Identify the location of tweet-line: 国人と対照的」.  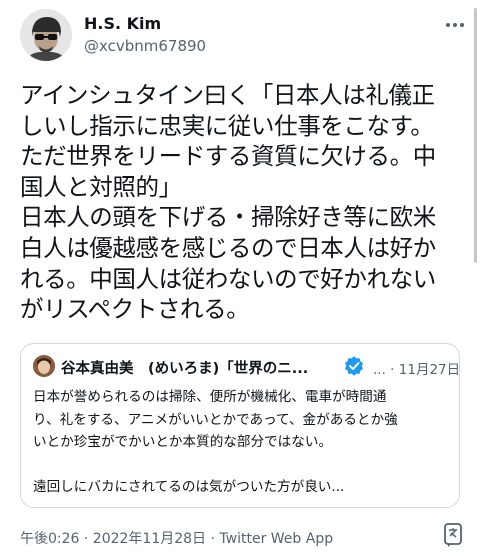
(101, 186).